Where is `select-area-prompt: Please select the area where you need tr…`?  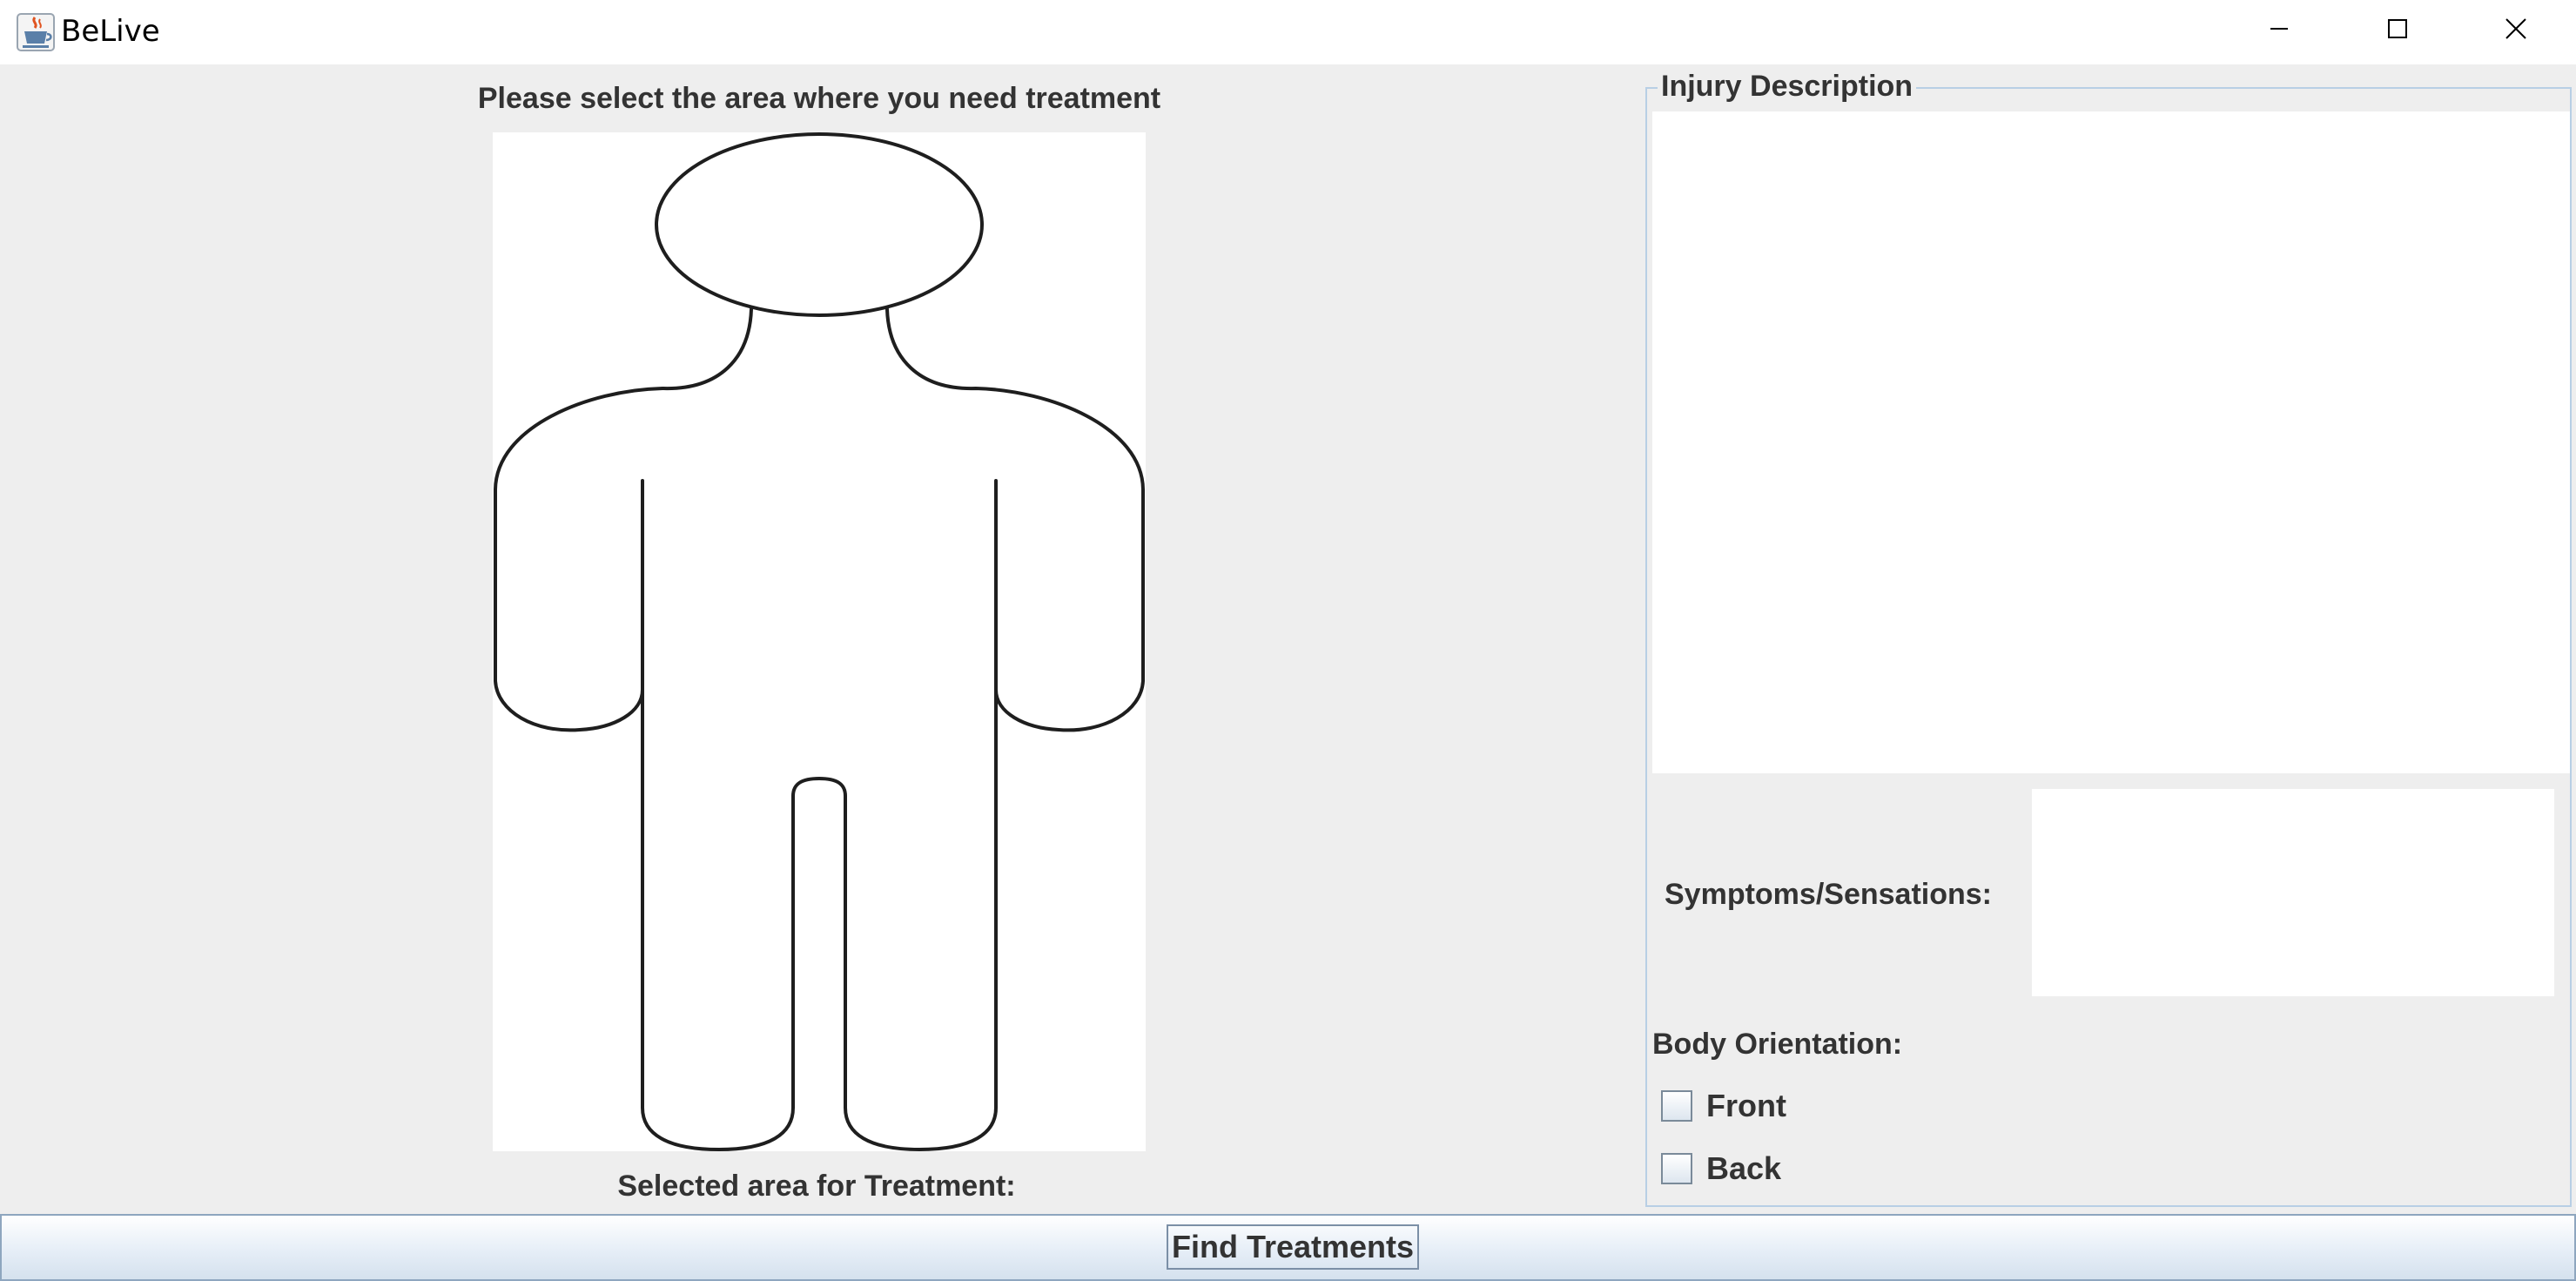 select-area-prompt: Please select the area where you need tr… is located at coordinates (819, 98).